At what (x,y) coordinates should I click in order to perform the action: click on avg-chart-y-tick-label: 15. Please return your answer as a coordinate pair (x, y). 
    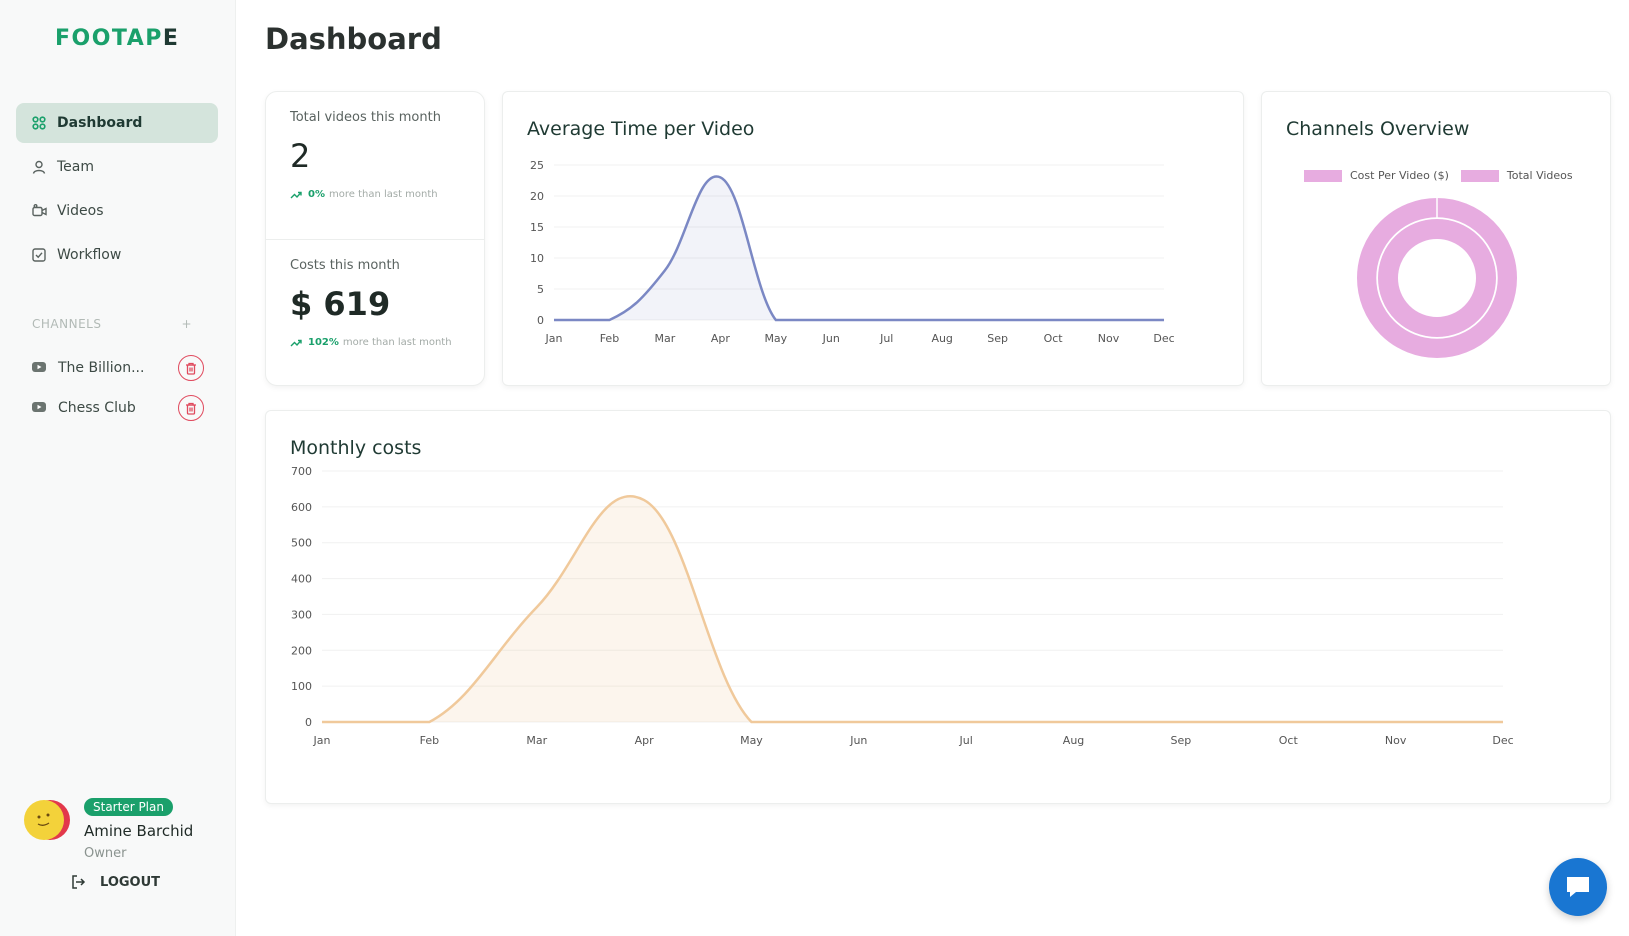
    Looking at the image, I should click on (537, 227).